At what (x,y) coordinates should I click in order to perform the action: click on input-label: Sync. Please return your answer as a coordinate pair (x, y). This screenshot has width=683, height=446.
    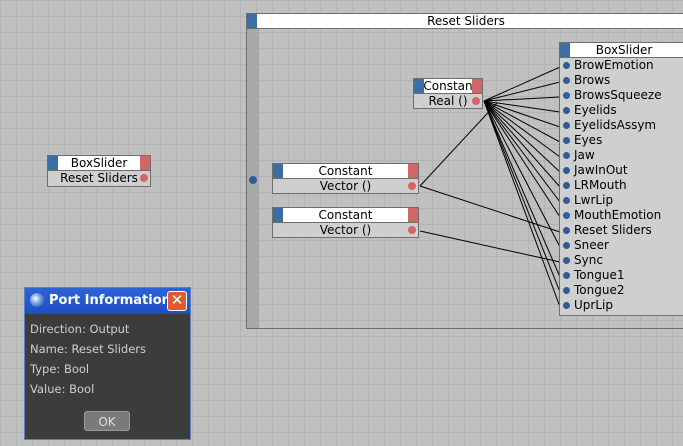
    Looking at the image, I should click on (588, 260).